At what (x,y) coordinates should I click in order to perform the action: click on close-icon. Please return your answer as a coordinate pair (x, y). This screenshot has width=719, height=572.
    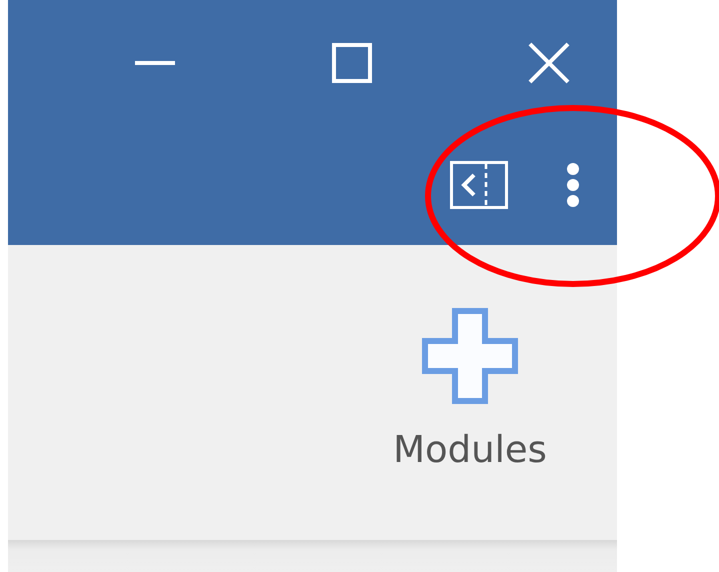
    Looking at the image, I should click on (549, 63).